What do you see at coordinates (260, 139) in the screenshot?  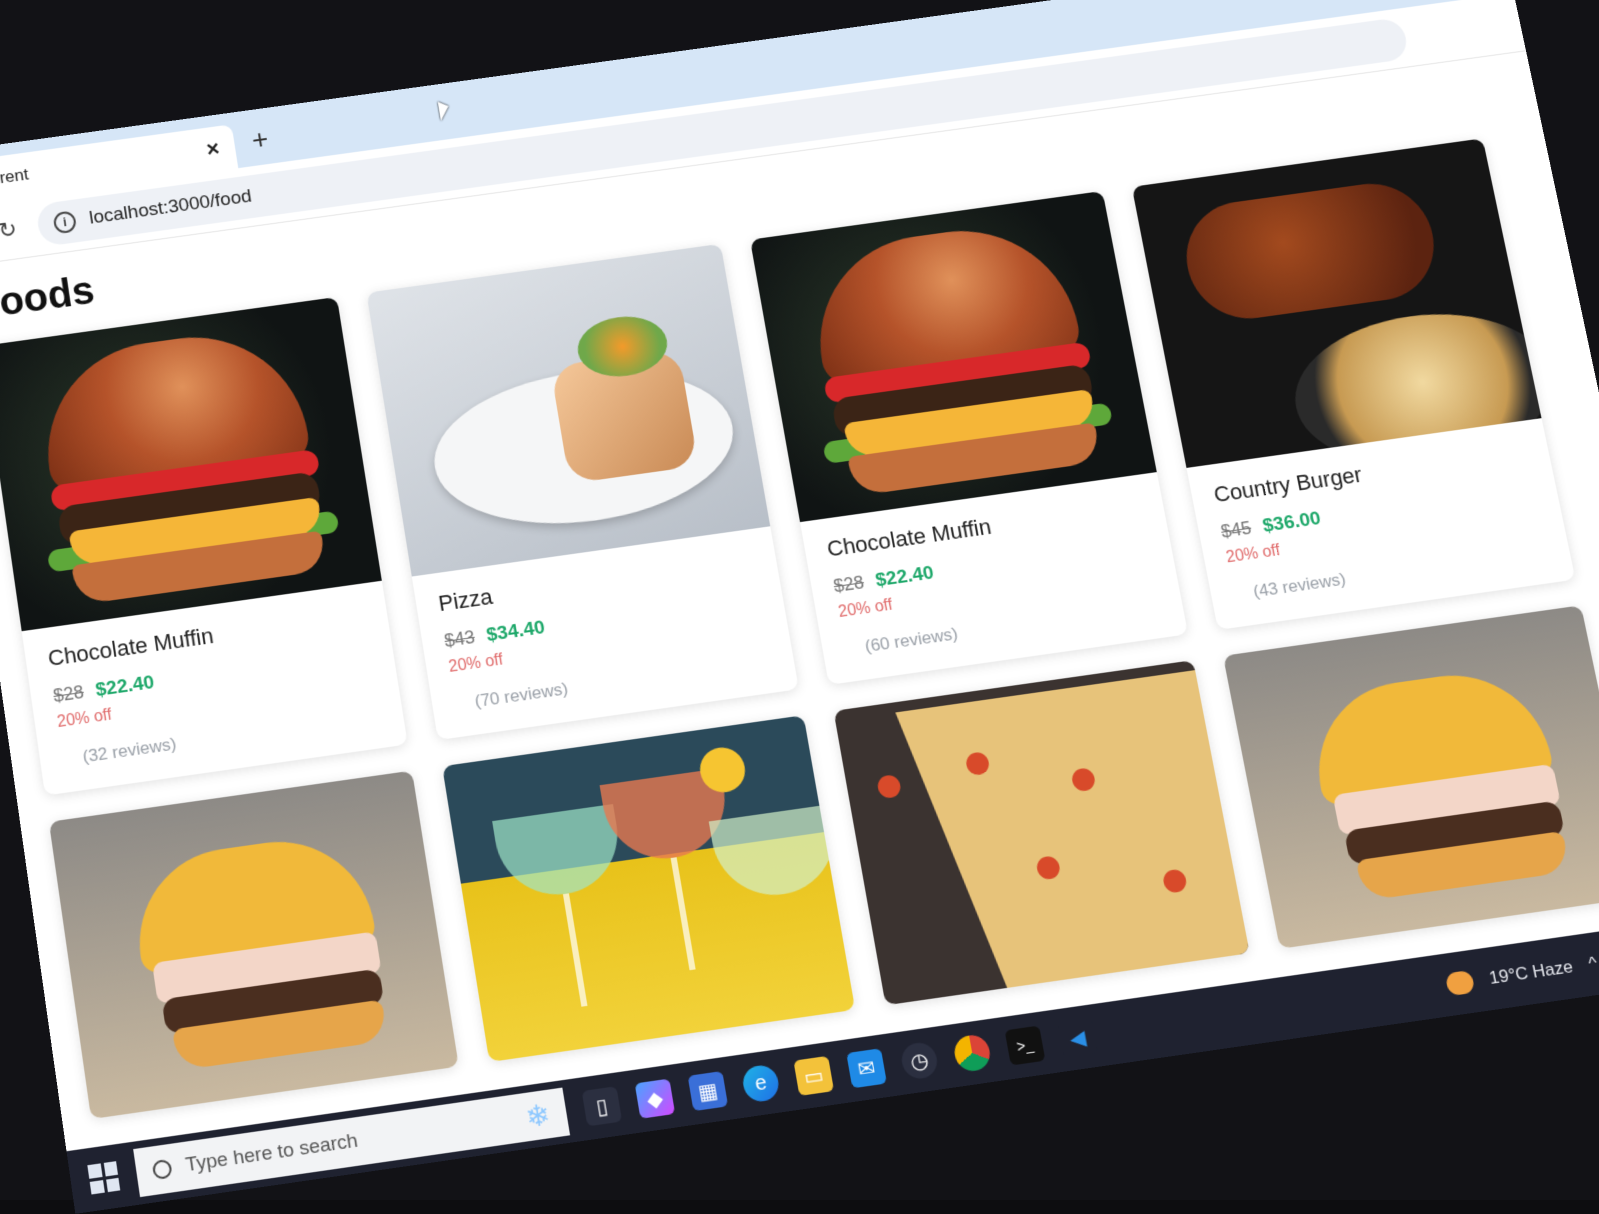 I see `new-tab-button: +` at bounding box center [260, 139].